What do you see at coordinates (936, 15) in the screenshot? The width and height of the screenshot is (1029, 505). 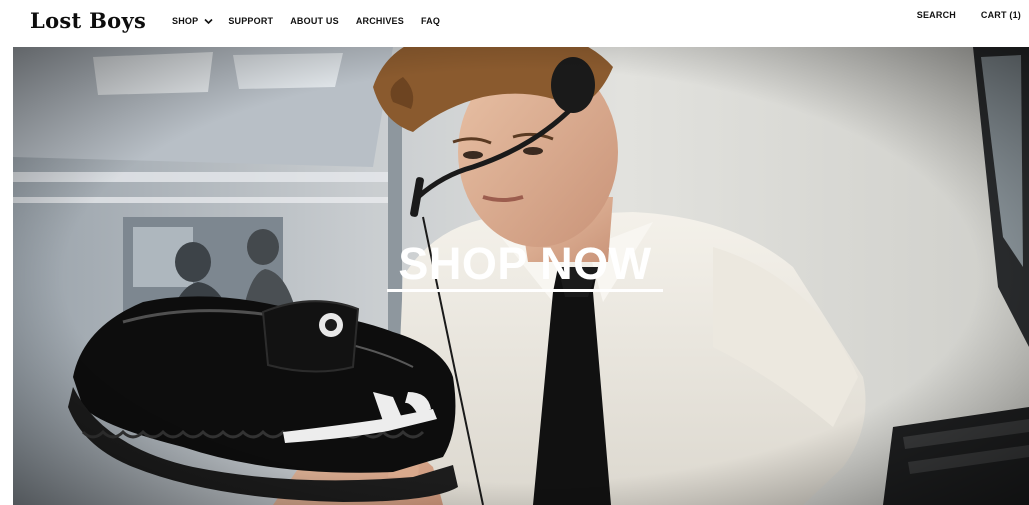 I see `search-link: SEARCH` at bounding box center [936, 15].